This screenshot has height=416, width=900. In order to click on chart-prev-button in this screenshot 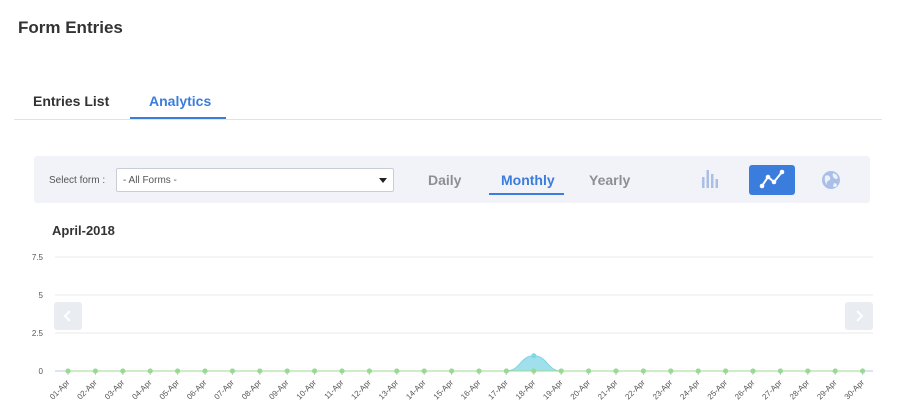, I will do `click(68, 316)`.